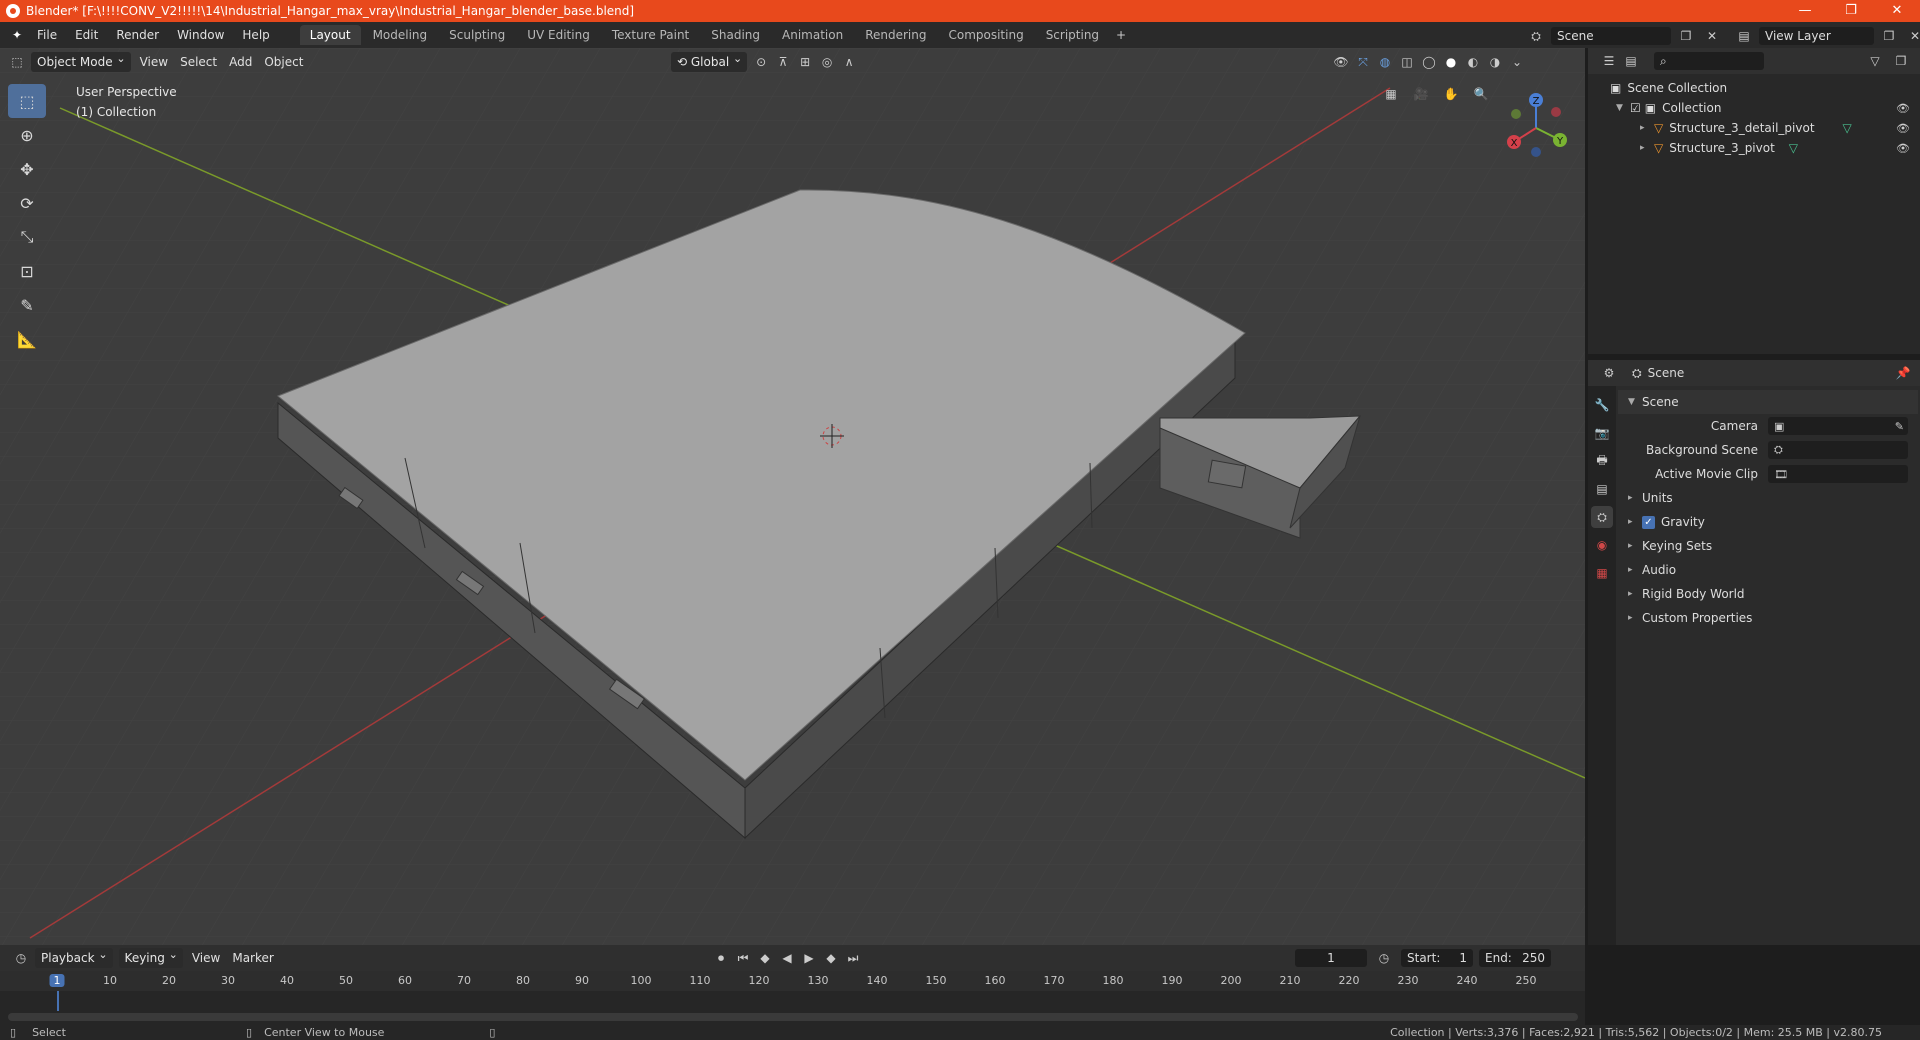 The height and width of the screenshot is (1040, 1920). What do you see at coordinates (895, 35) in the screenshot?
I see `tab-rendering: Rendering` at bounding box center [895, 35].